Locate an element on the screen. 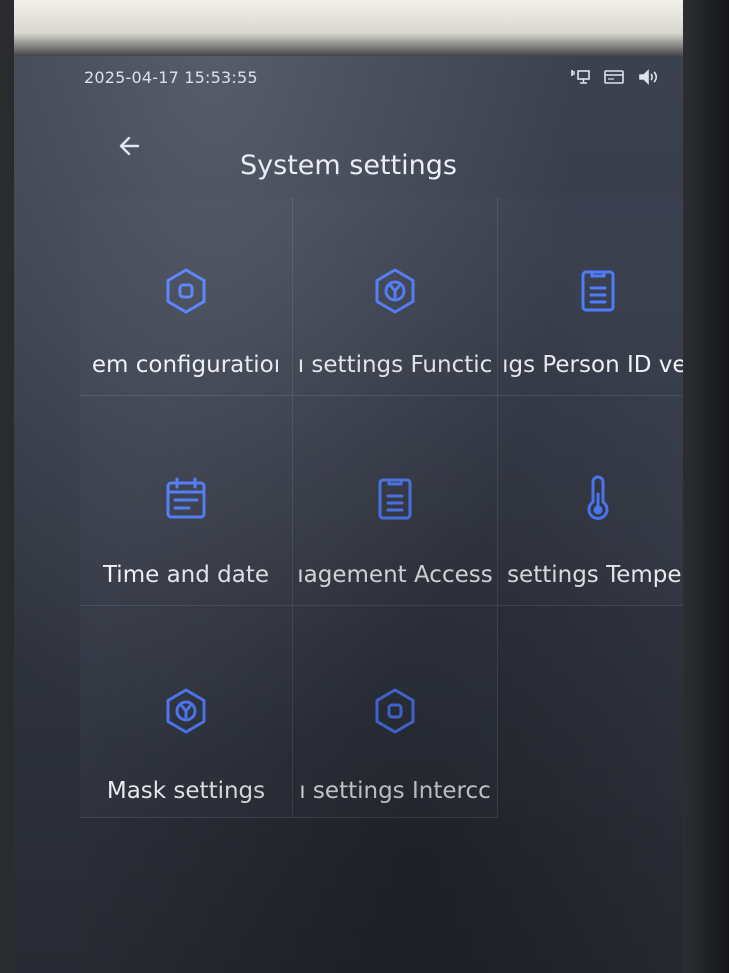 The width and height of the screenshot is (729, 973). tile-label: settings Tempeı is located at coordinates (595, 575).